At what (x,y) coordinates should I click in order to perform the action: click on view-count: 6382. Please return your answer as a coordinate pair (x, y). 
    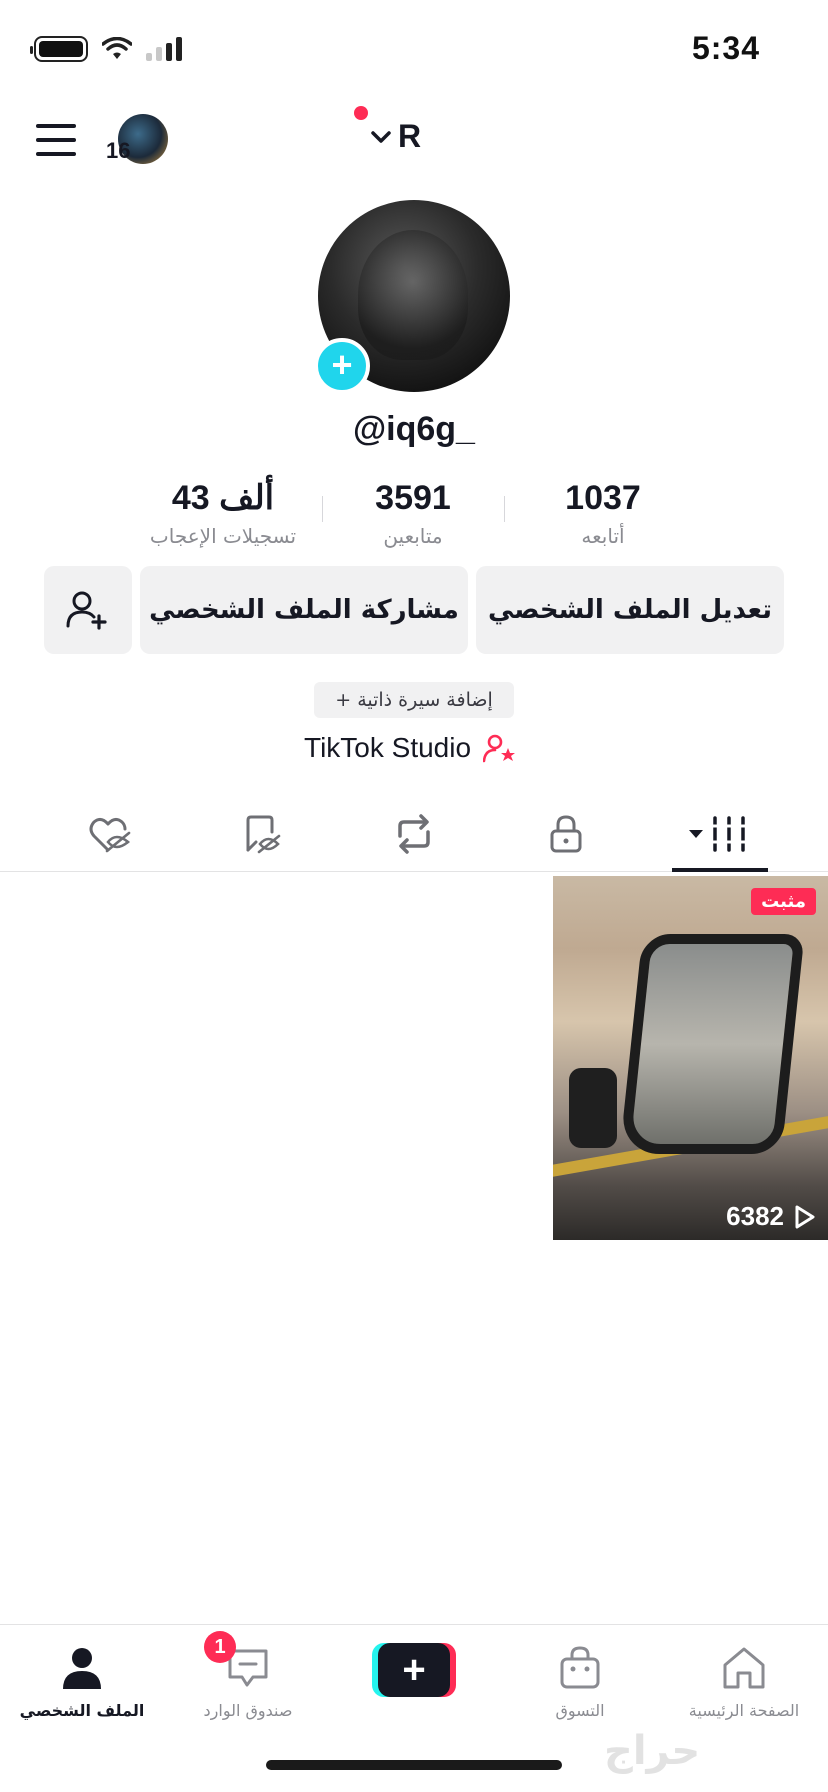
    Looking at the image, I should click on (771, 1216).